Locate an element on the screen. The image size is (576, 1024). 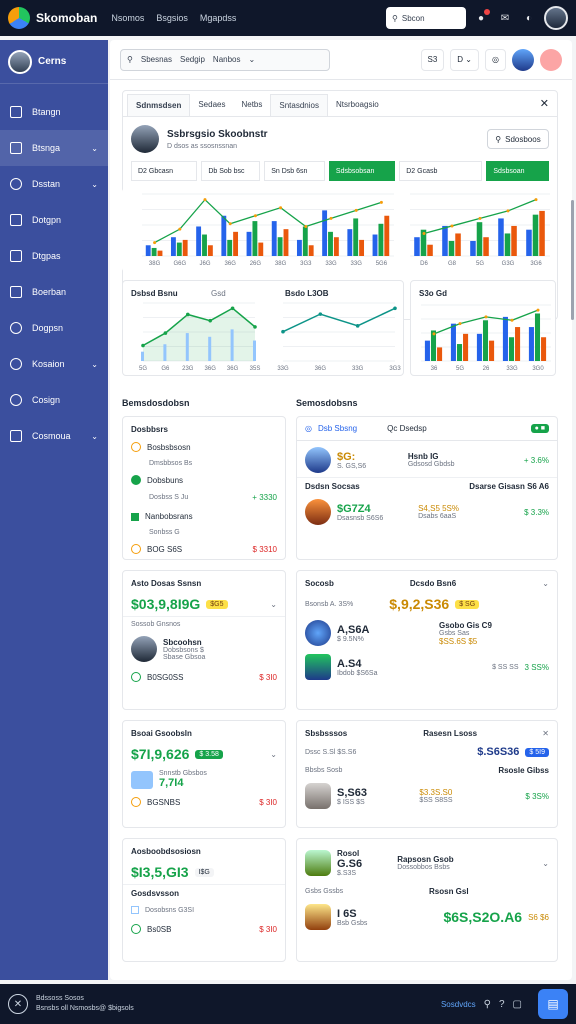
chart-tick-label: 3G3 is located at coordinates (306, 264).